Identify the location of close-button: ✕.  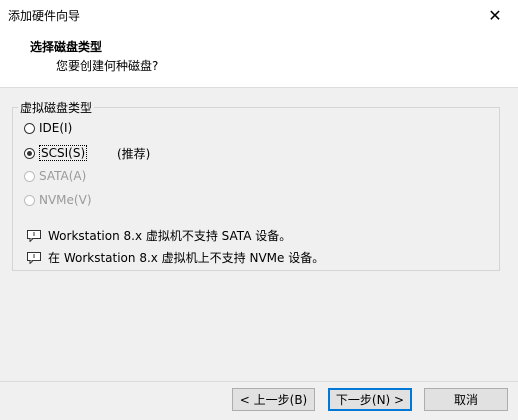
(495, 15).